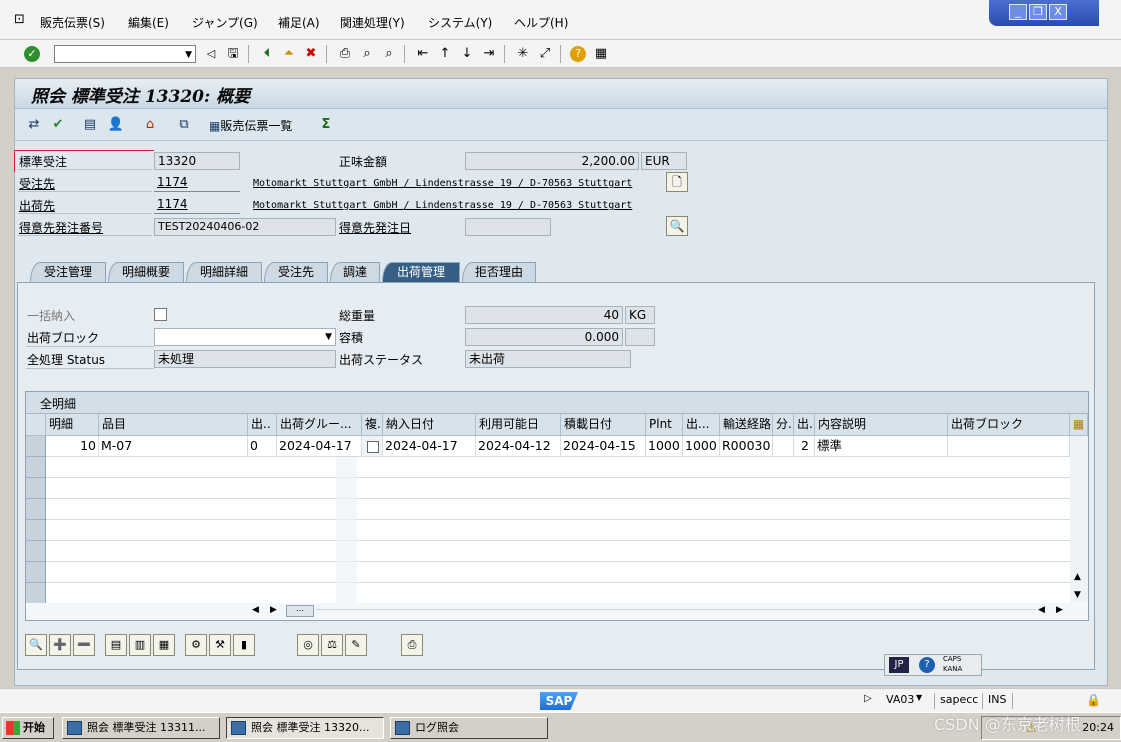 The width and height of the screenshot is (1121, 742). What do you see at coordinates (60, 645) in the screenshot?
I see `insert-row-icon: ➕` at bounding box center [60, 645].